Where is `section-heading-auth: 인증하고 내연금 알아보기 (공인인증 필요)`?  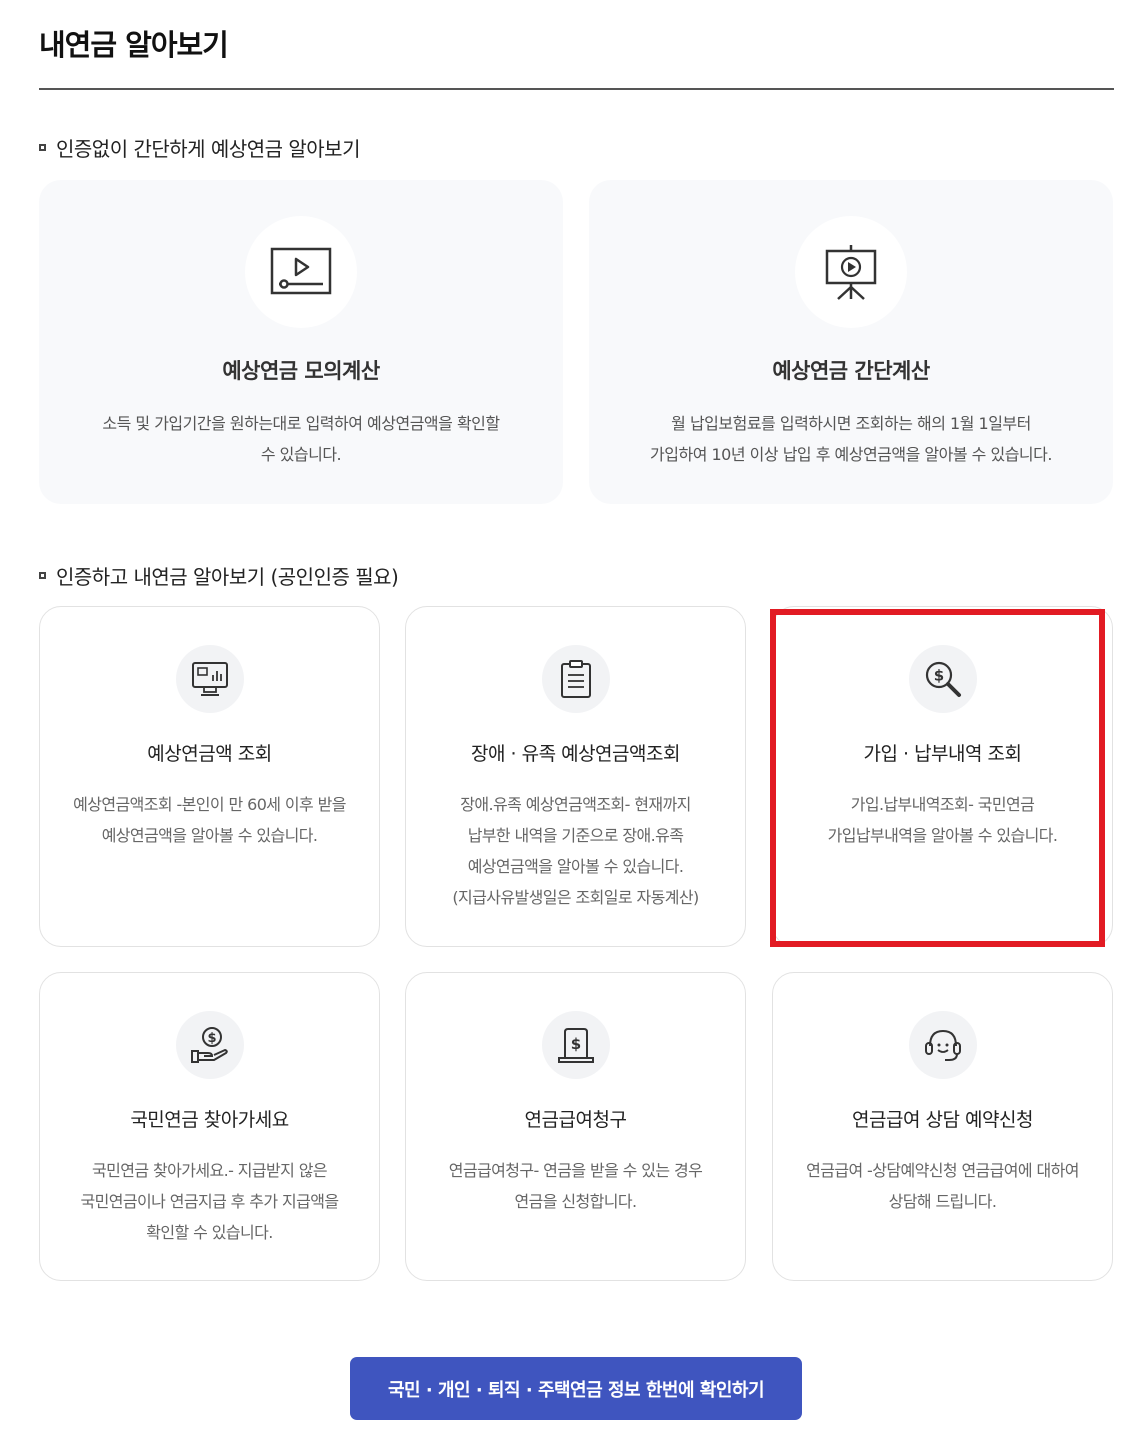
section-heading-auth: 인증하고 내연금 알아보기 (공인인증 필요) is located at coordinates (219, 575).